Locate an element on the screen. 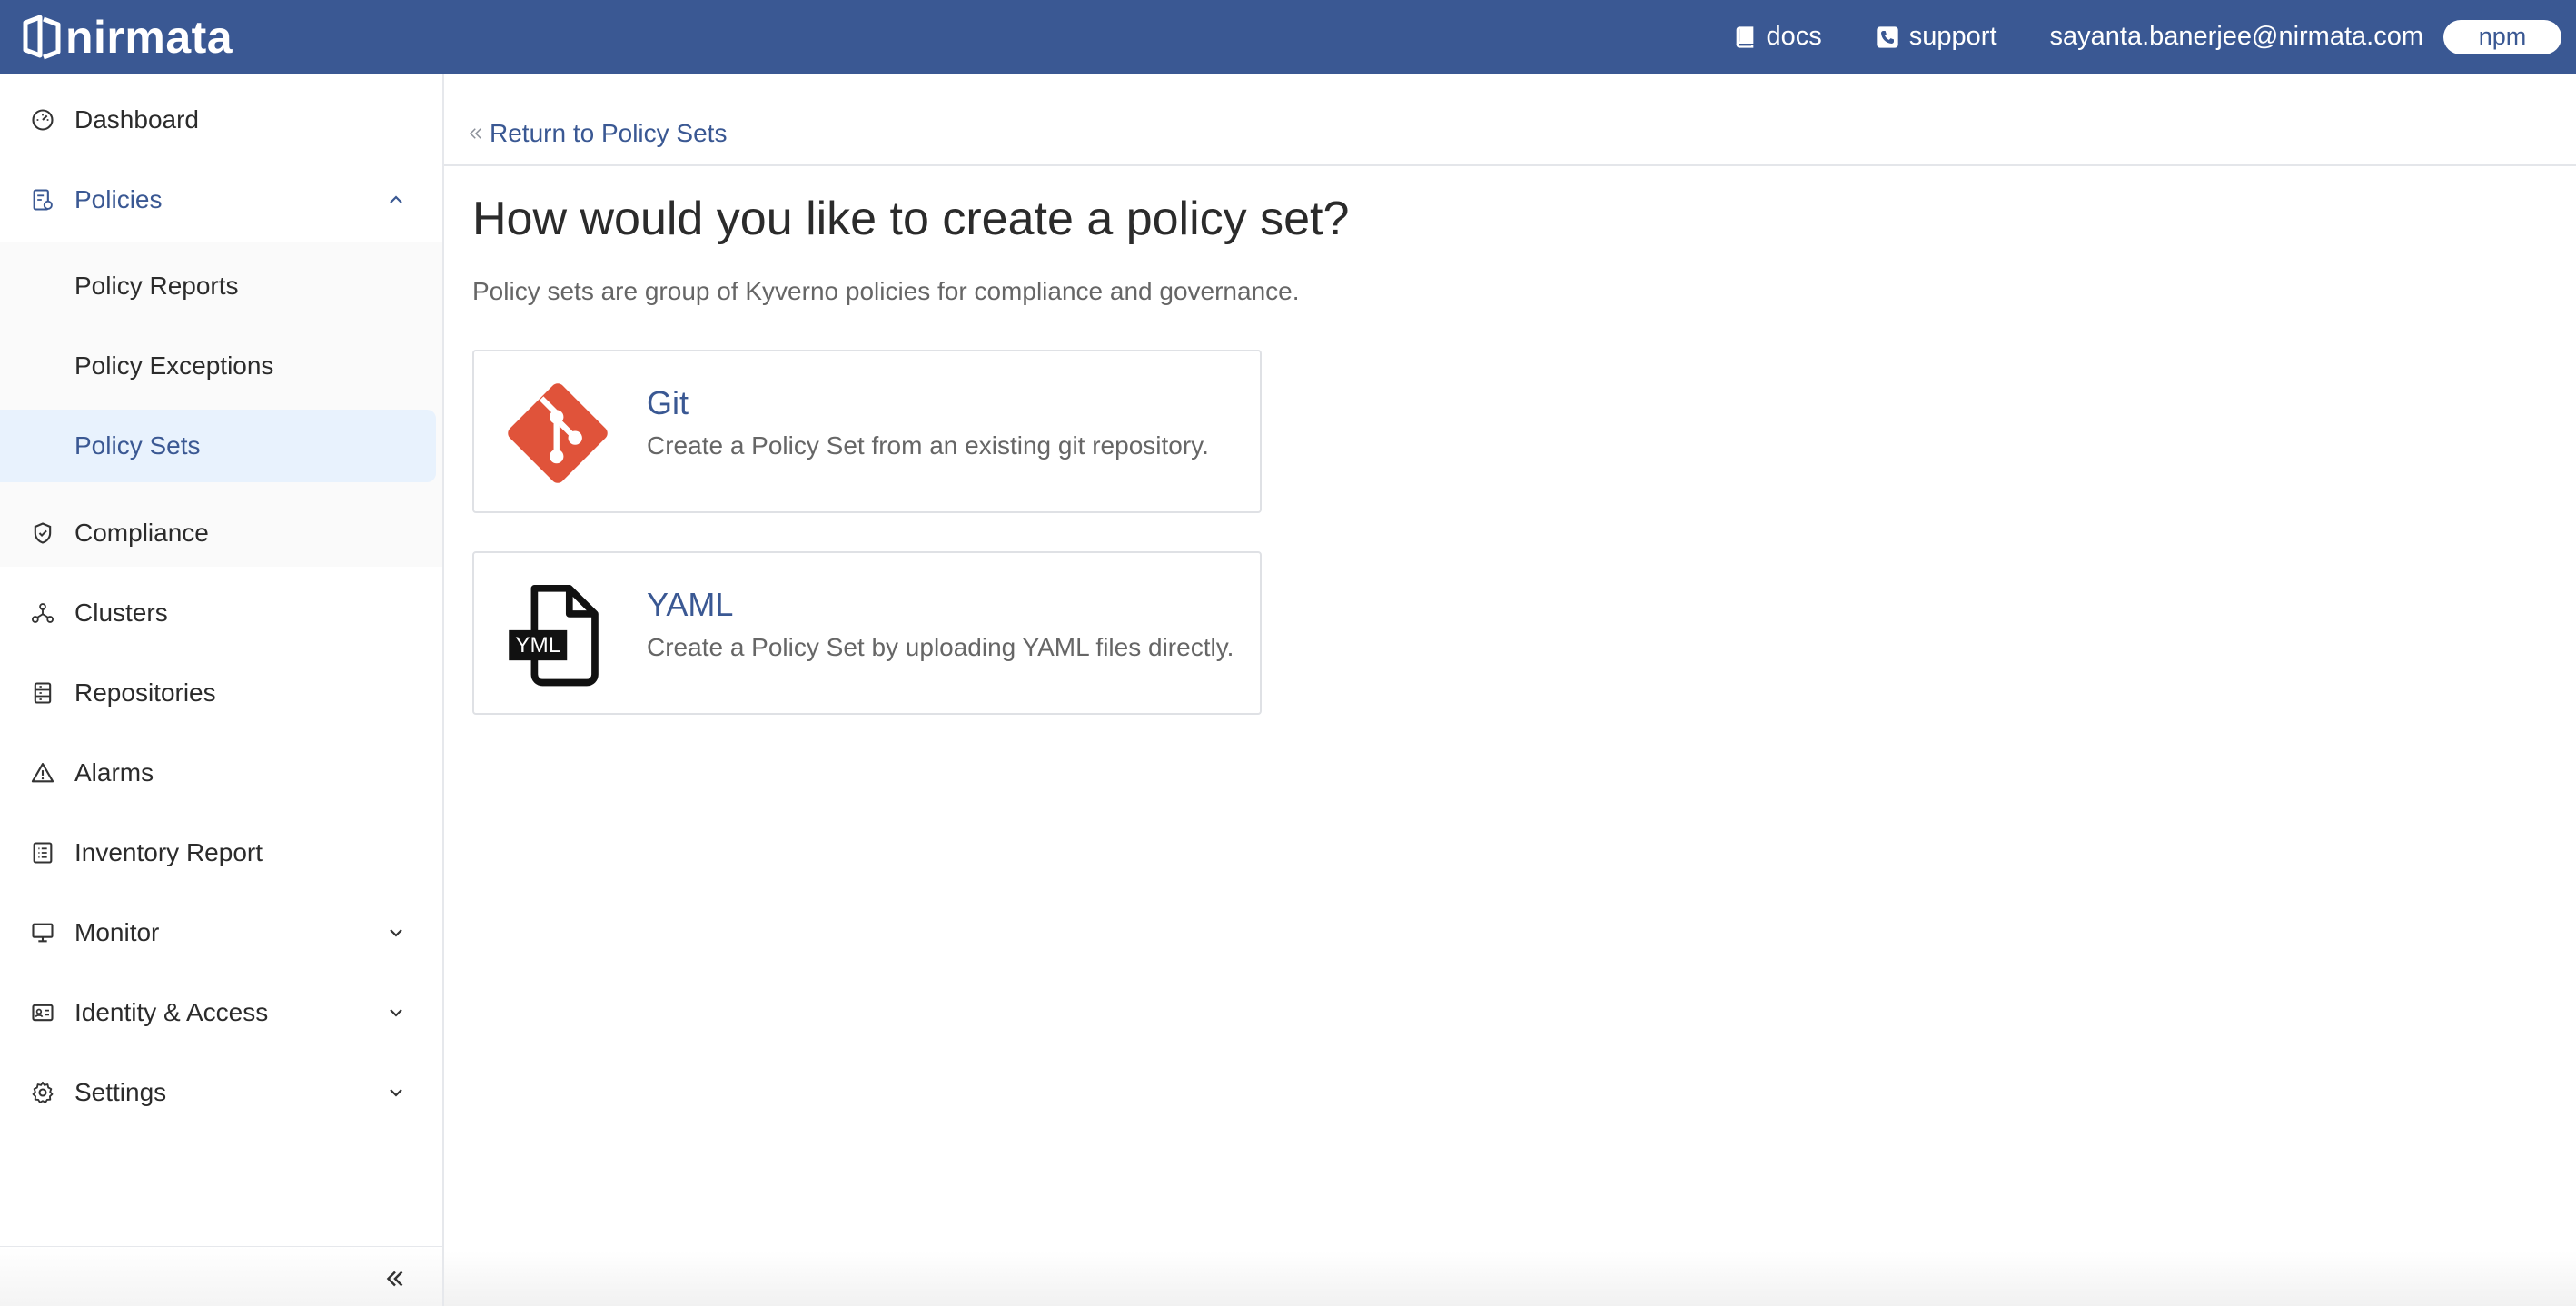  sidebar-item-label: Policy Exceptions is located at coordinates (174, 366).